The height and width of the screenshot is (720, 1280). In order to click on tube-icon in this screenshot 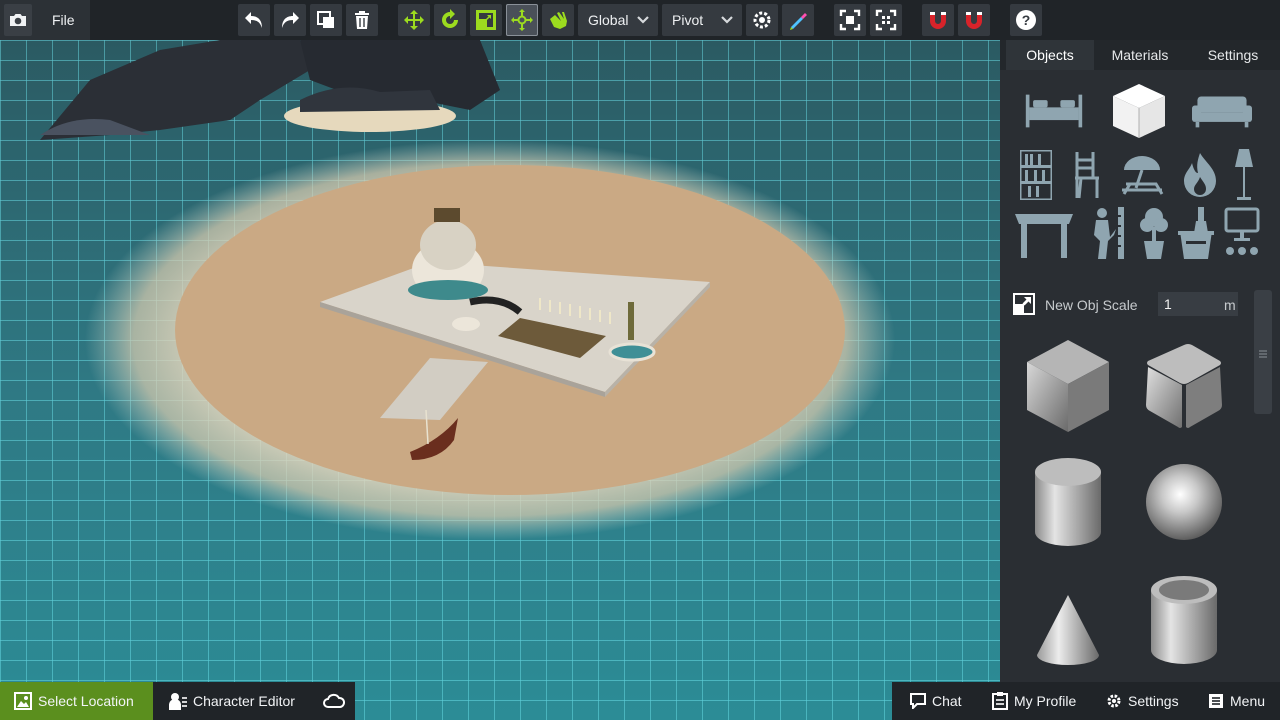, I will do `click(1184, 620)`.